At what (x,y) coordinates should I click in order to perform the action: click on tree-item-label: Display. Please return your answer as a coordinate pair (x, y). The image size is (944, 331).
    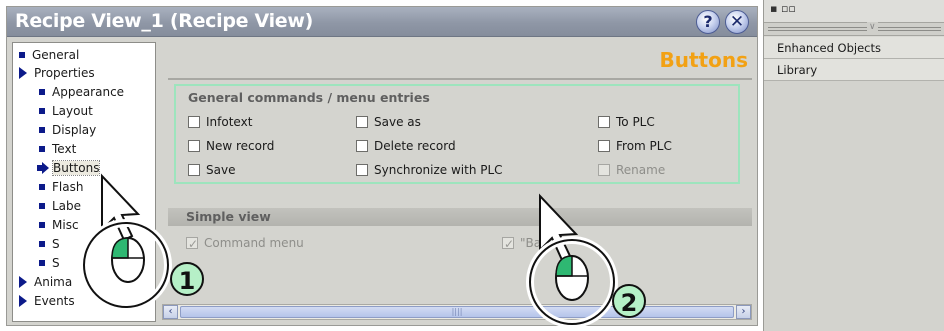
    Looking at the image, I should click on (74, 130).